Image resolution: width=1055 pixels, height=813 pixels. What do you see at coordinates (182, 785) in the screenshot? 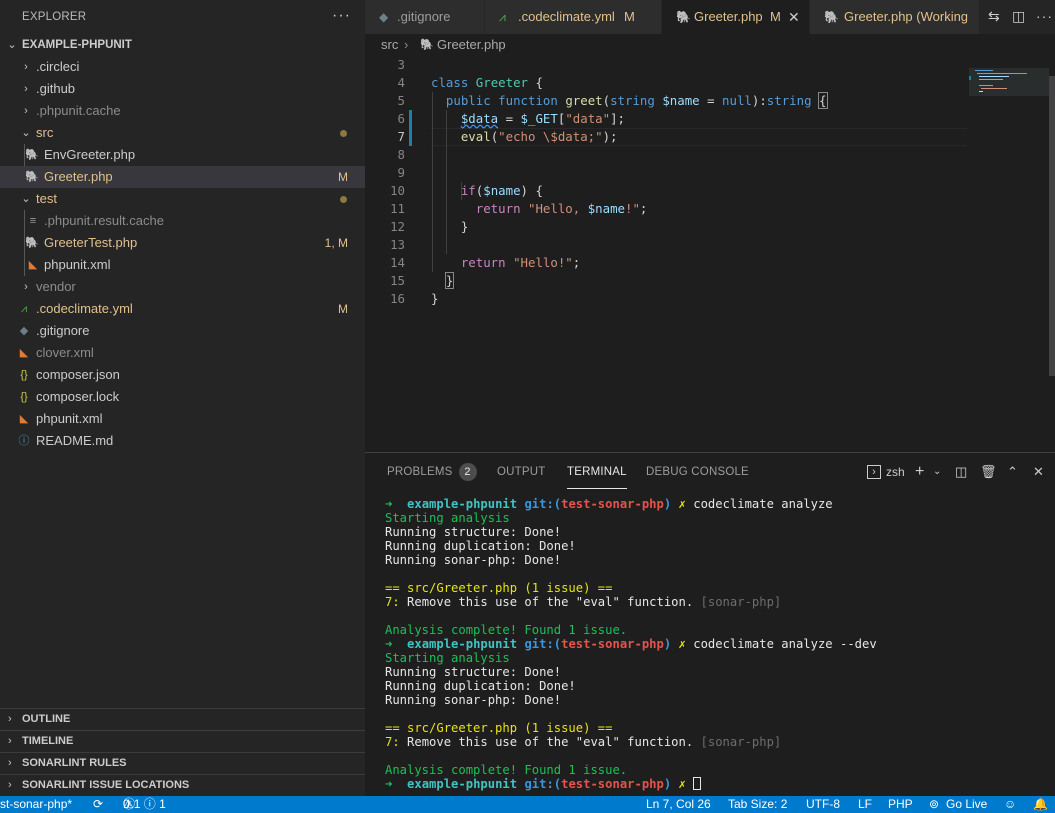
I see `section-sonarlint-issue-locations: › SONARLINT ISSUE LOCATIONS` at bounding box center [182, 785].